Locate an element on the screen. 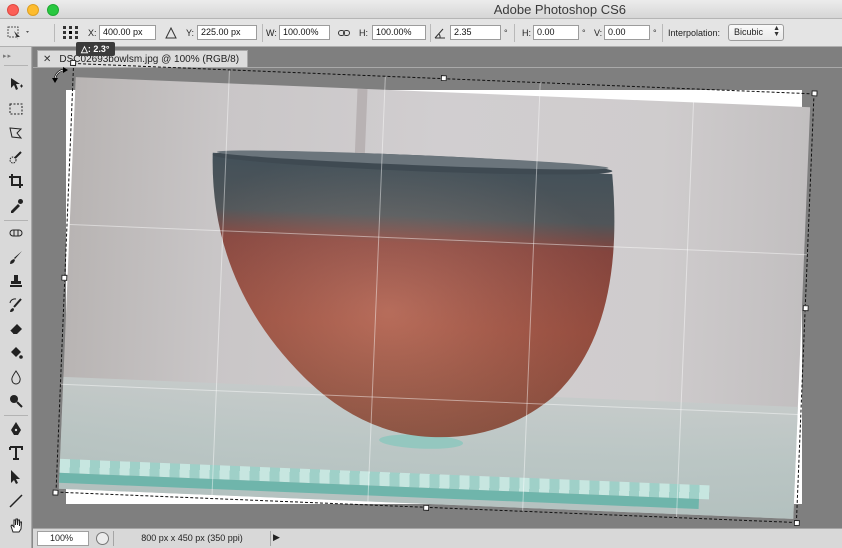 The image size is (842, 548). relative-position-icon is located at coordinates (171, 33).